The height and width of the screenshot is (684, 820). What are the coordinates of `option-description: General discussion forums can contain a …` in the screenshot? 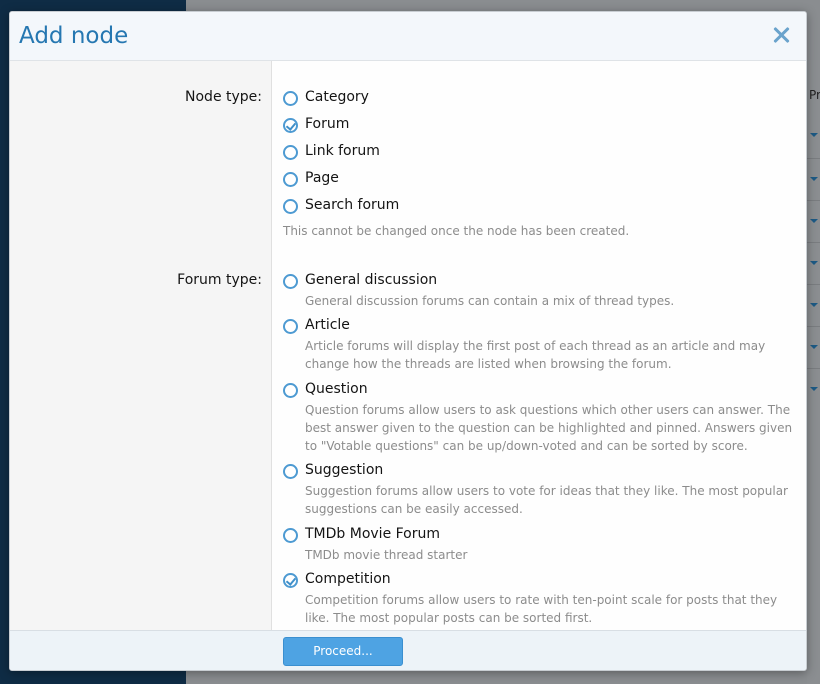 It's located at (490, 301).